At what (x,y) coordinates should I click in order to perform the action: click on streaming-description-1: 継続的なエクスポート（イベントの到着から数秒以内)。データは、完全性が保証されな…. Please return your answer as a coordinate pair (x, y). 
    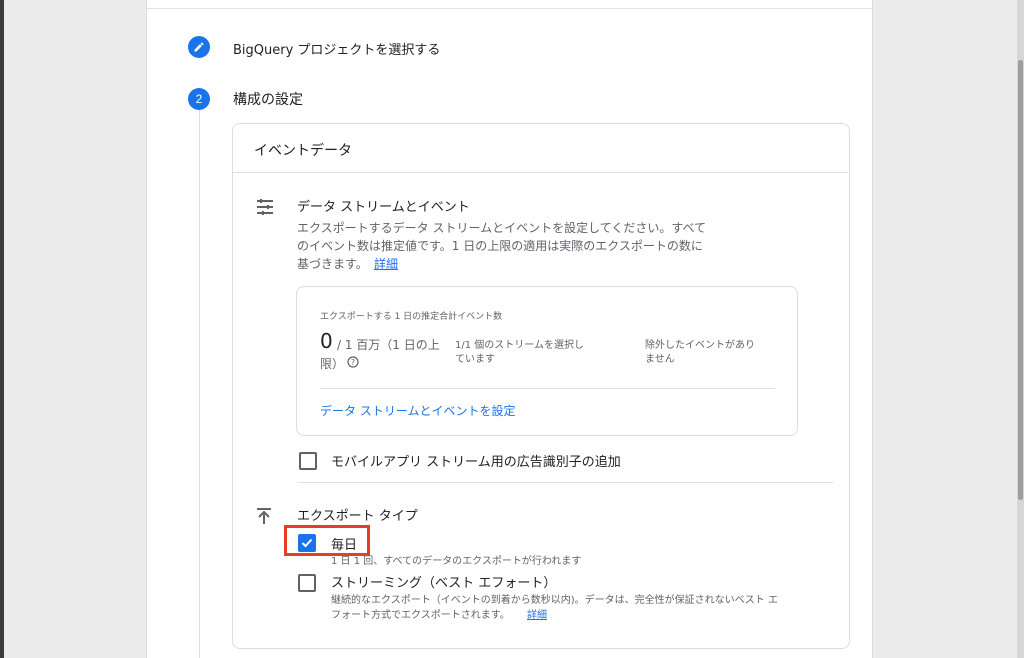
    Looking at the image, I should click on (554, 600).